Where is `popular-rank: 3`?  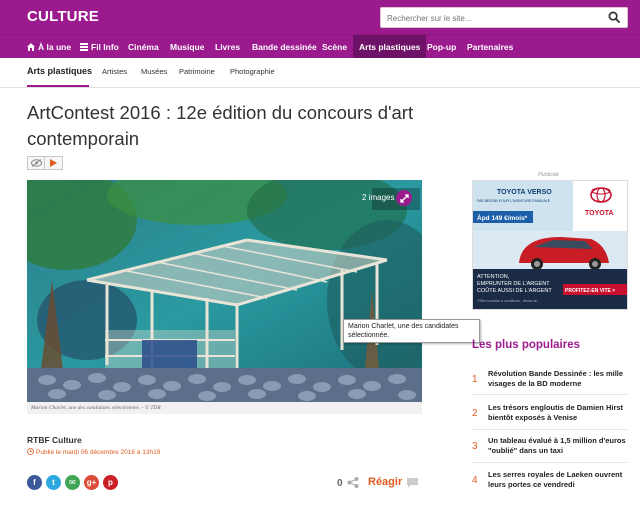 popular-rank: 3 is located at coordinates (475, 446).